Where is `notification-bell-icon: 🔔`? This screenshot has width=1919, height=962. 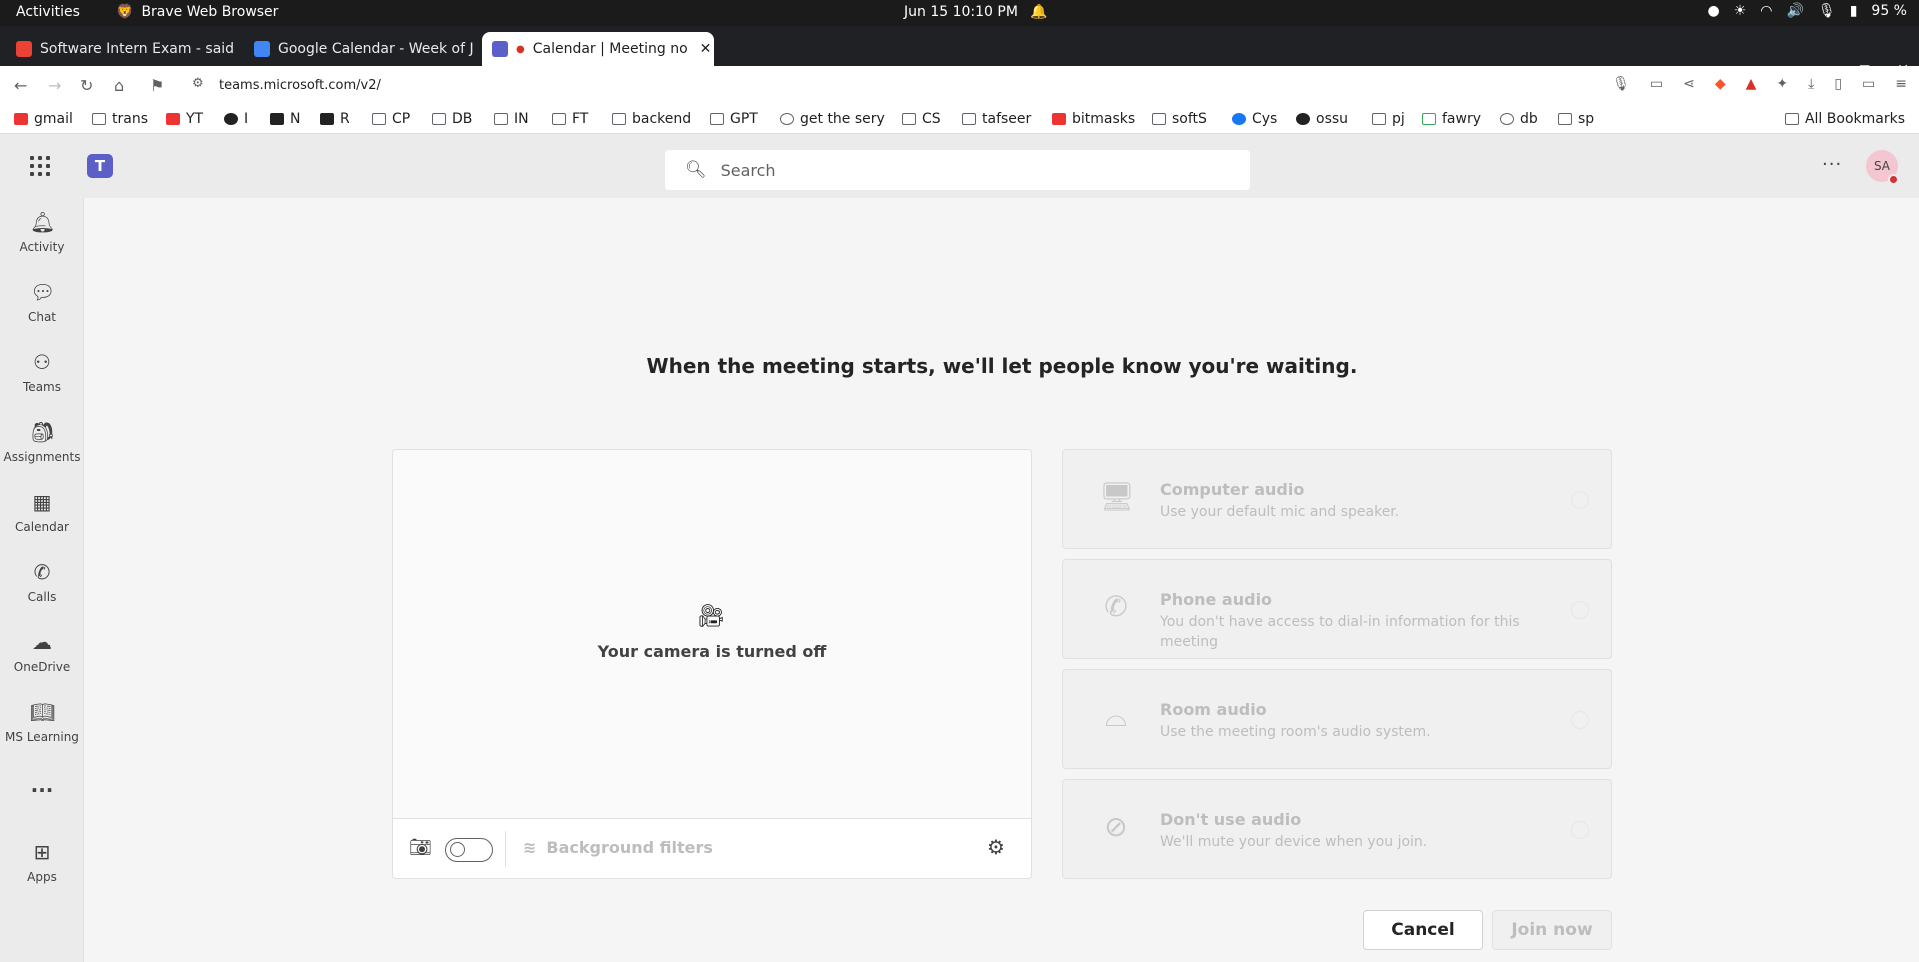 notification-bell-icon: 🔔 is located at coordinates (1038, 12).